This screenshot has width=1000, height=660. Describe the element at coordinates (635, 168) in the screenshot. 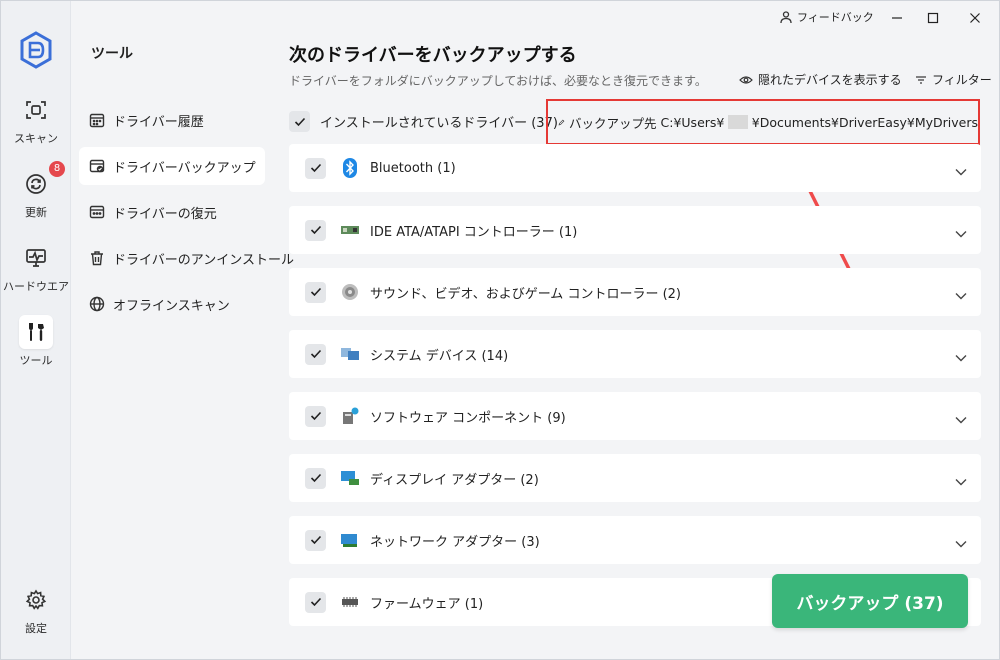

I see `category-row: Bluetooth (1)` at that location.